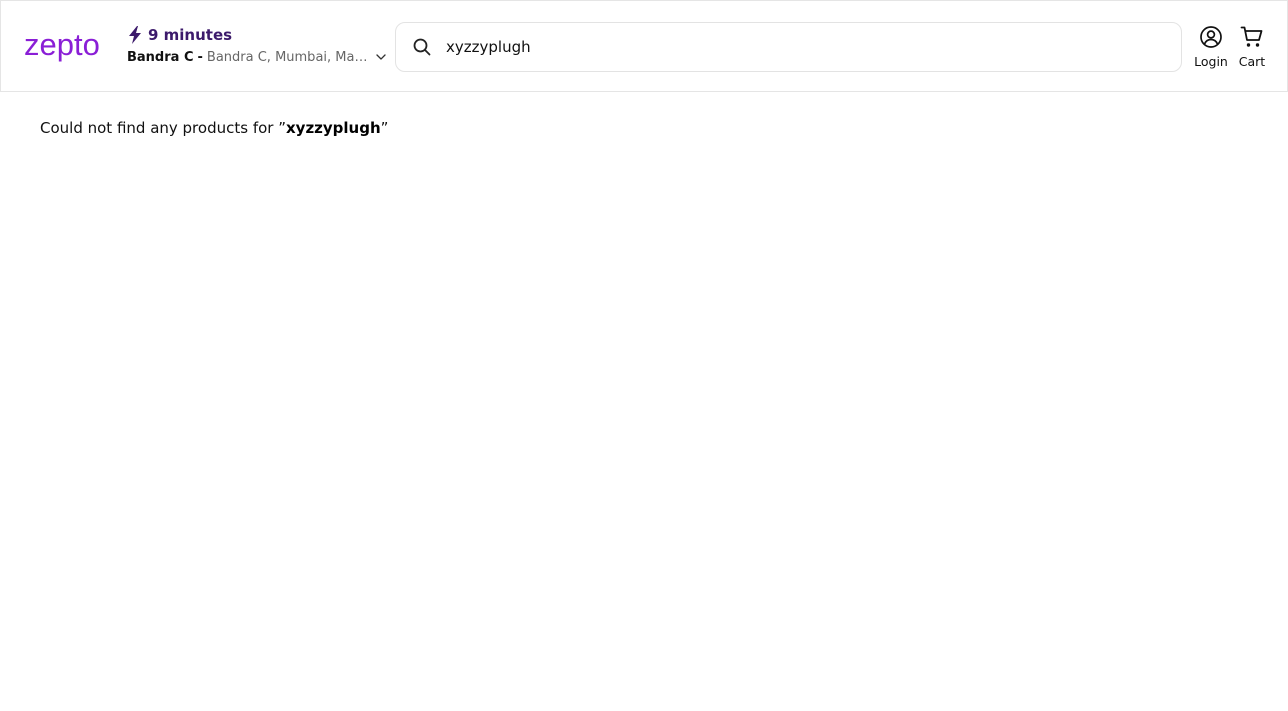 This screenshot has height=711, width=1288. I want to click on search-bar, so click(788, 47).